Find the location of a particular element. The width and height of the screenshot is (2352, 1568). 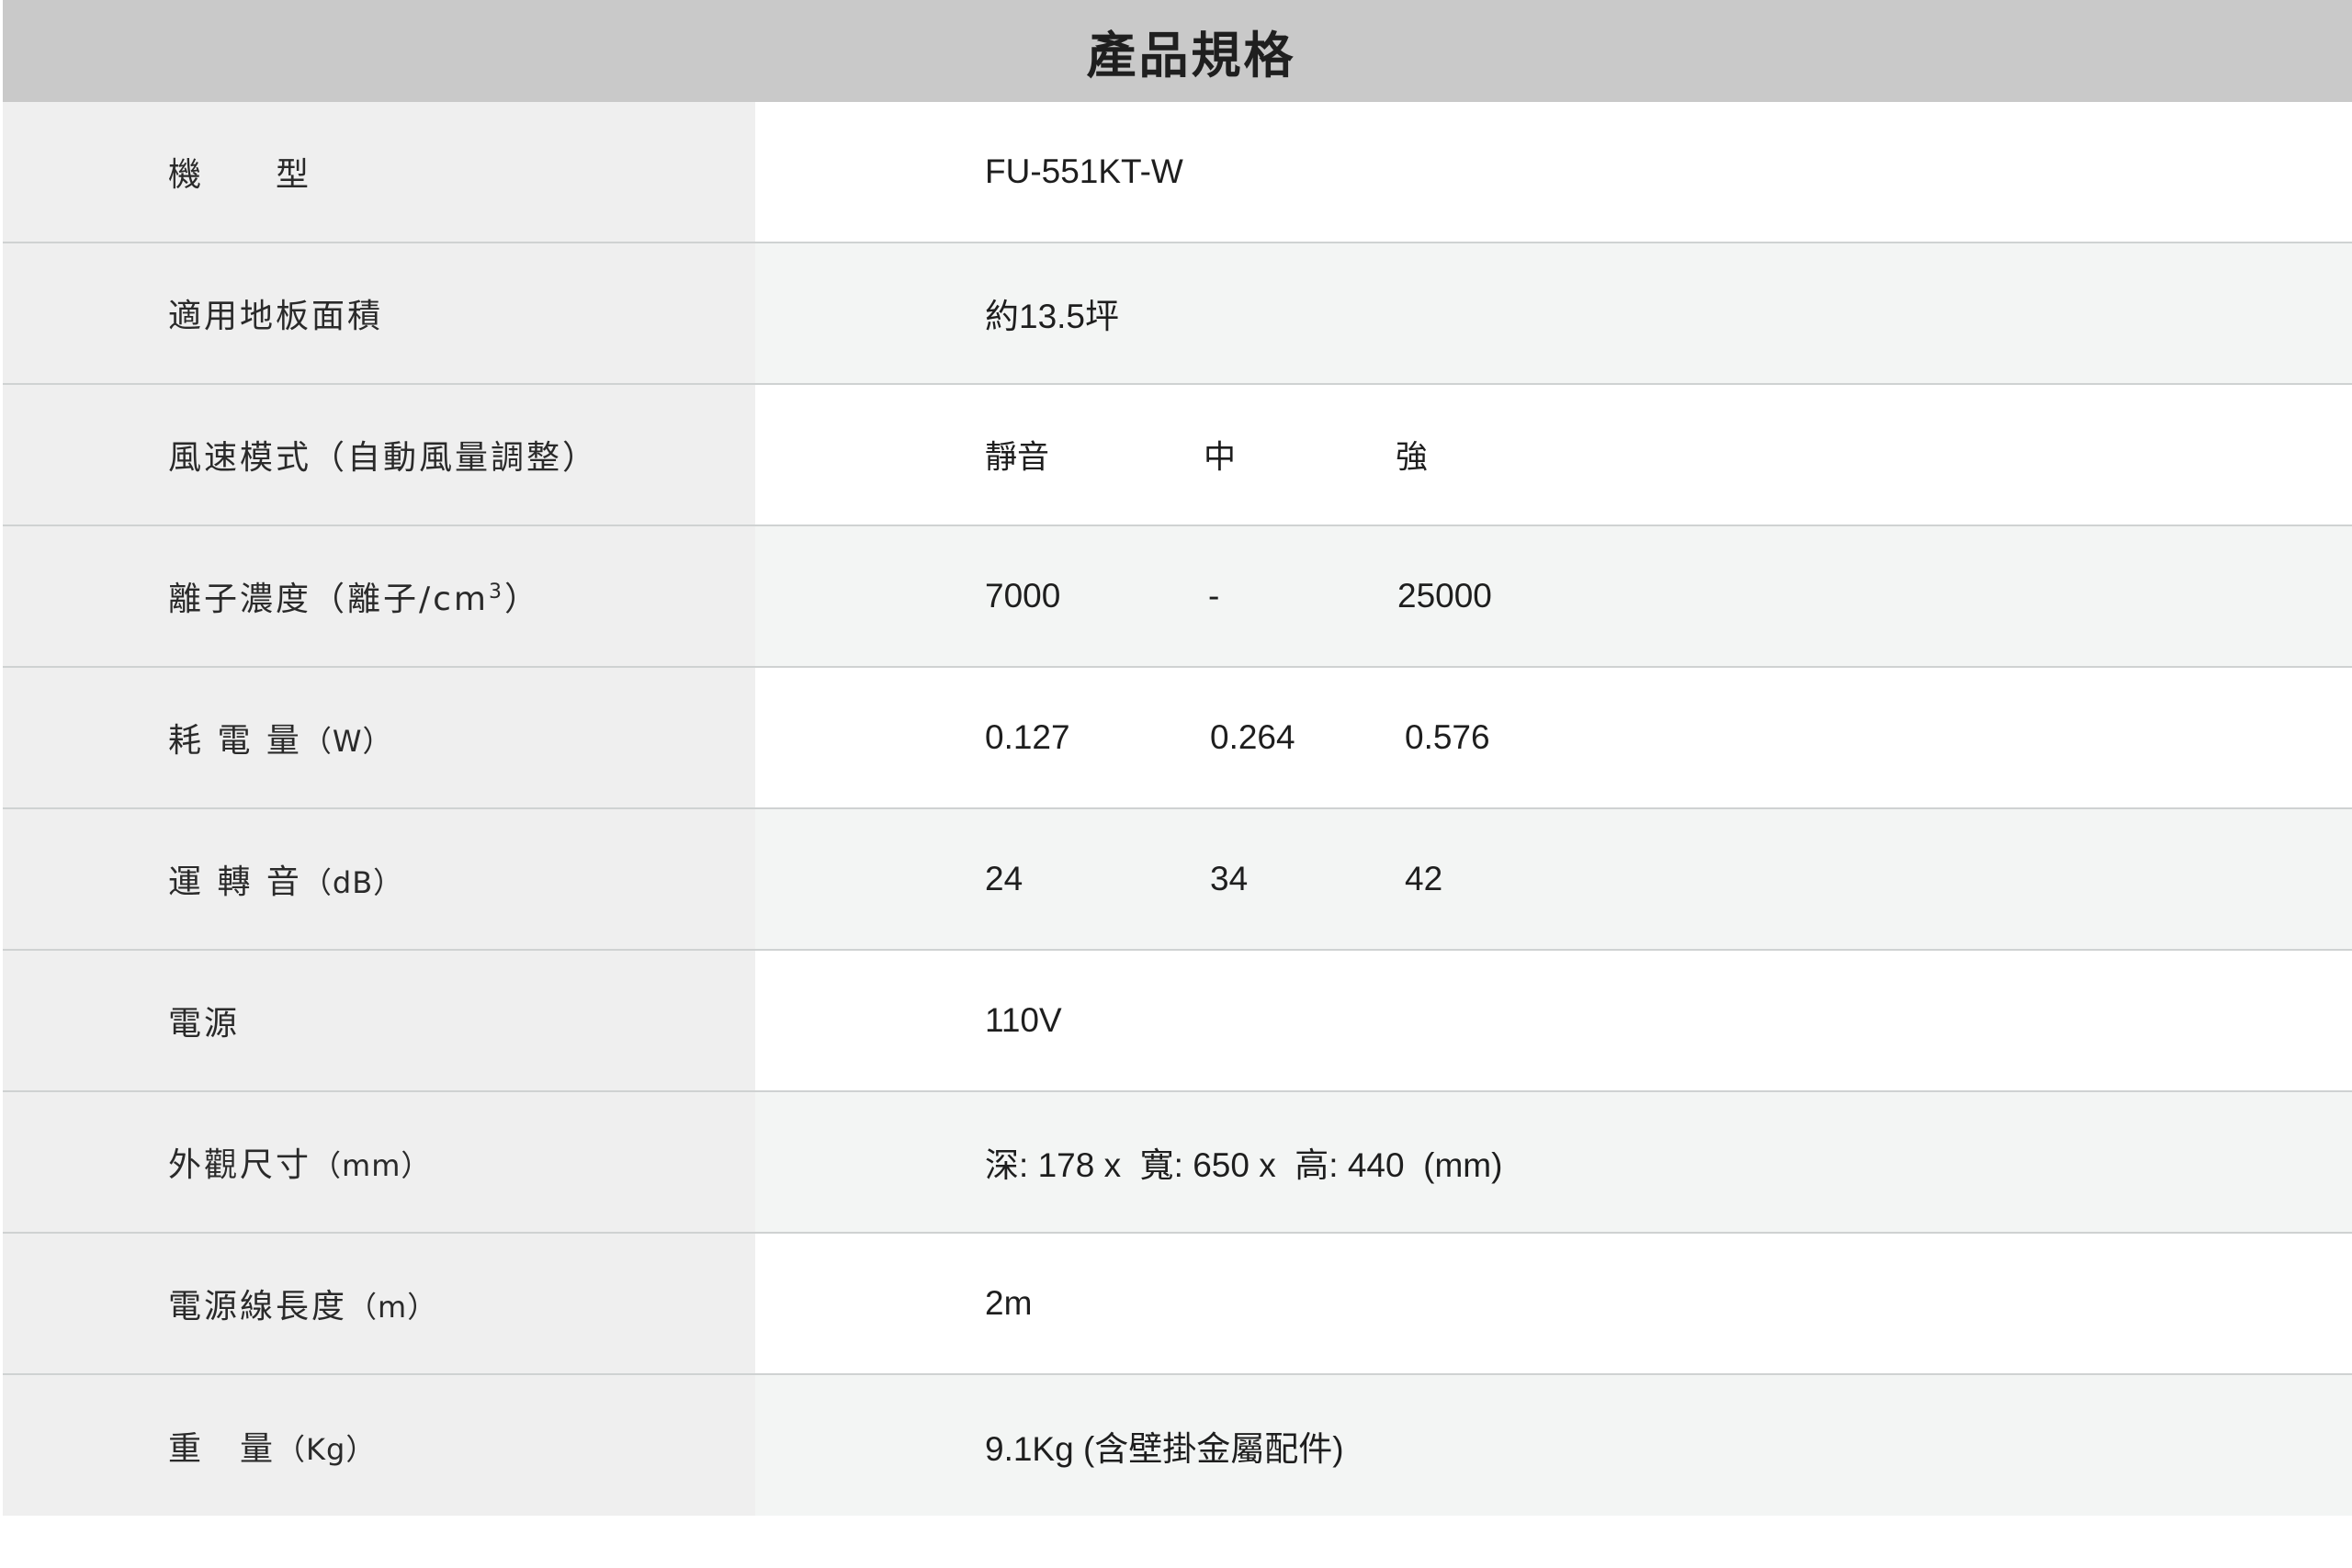

spec-label-cell: 電源 is located at coordinates (379, 1020).